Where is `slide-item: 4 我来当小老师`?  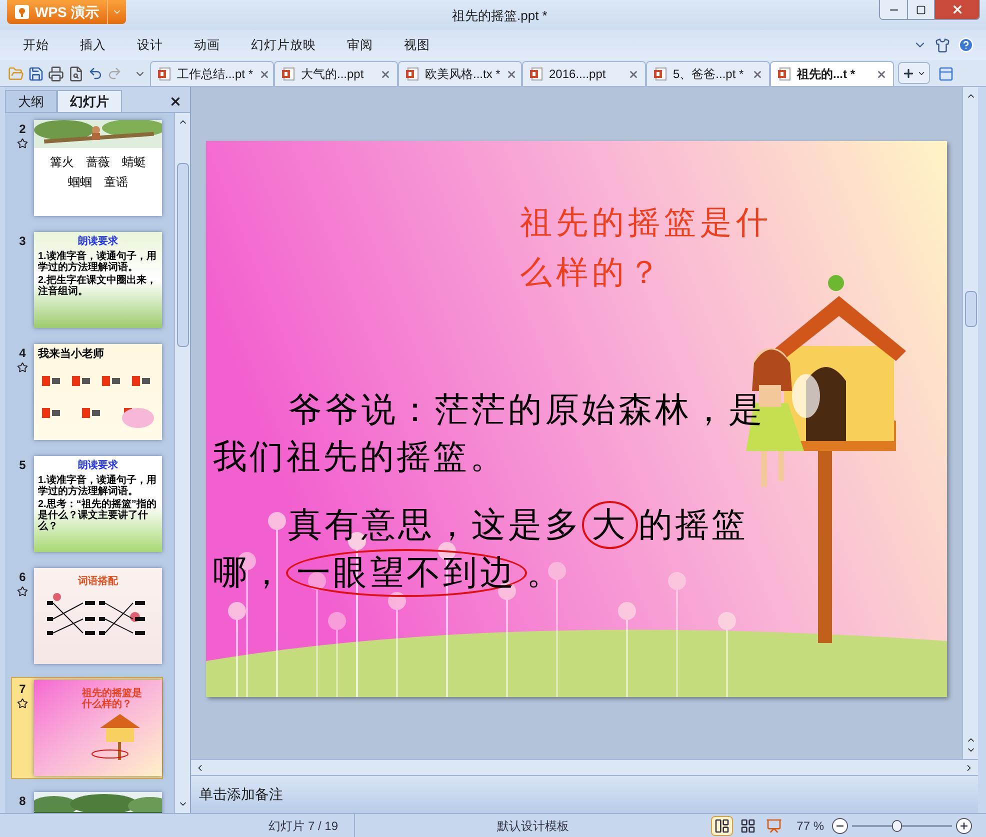
slide-item: 4 我来当小老师 is located at coordinates (87, 392).